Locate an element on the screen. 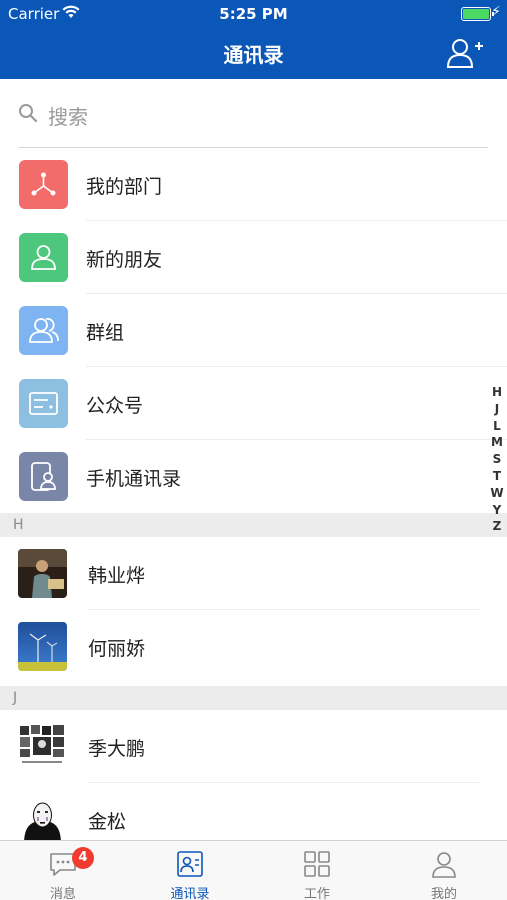 The width and height of the screenshot is (507, 900). contact-name: 金松 is located at coordinates (107, 822).